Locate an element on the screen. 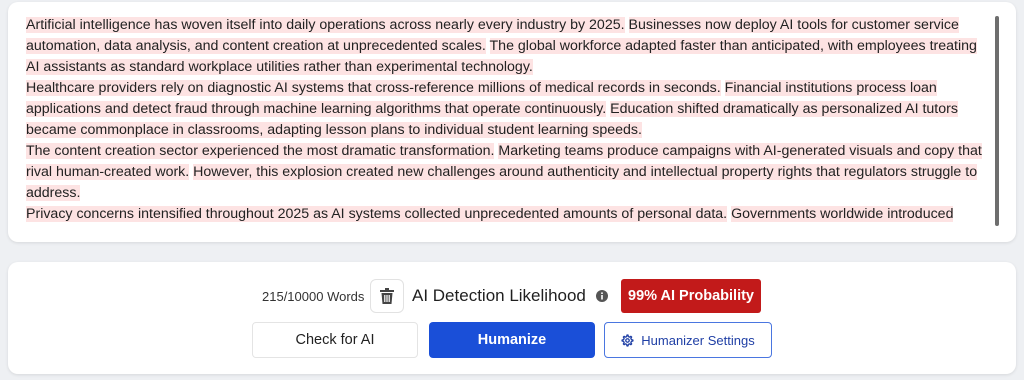 The height and width of the screenshot is (380, 1024). ai-probability-badge: 99% AI Probability is located at coordinates (691, 296).